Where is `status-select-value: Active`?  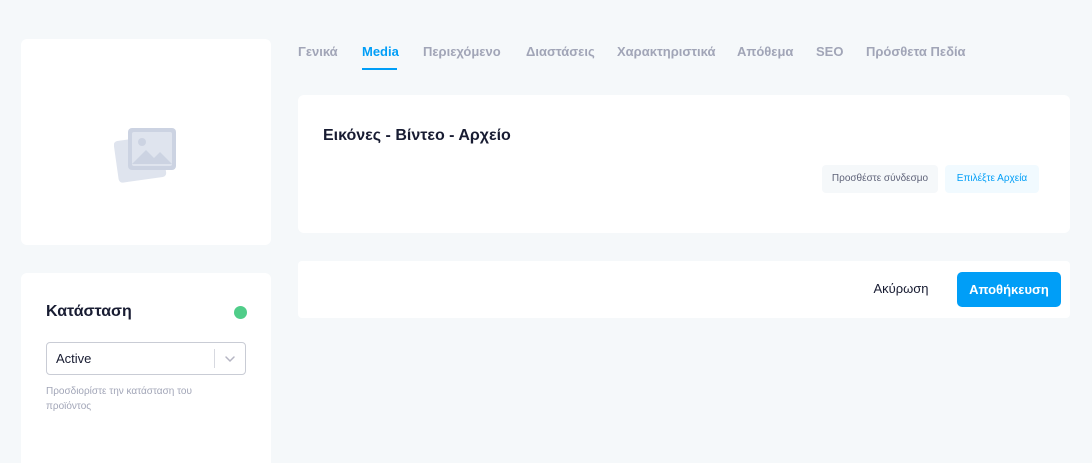 status-select-value: Active is located at coordinates (74, 358).